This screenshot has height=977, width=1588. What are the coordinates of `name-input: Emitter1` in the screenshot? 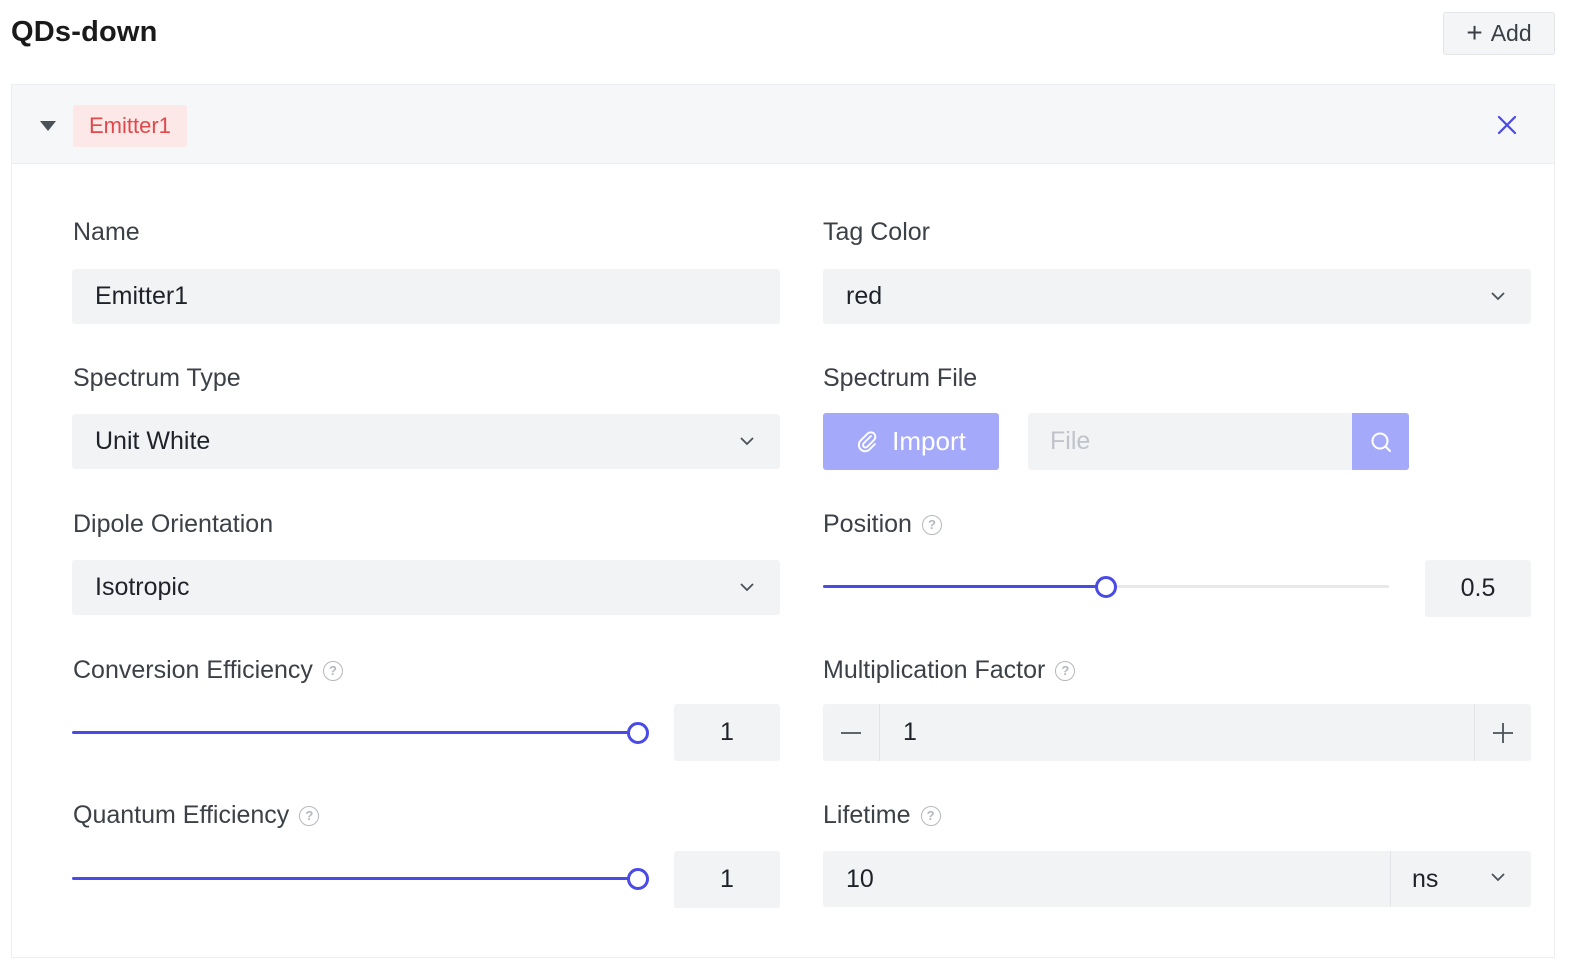 It's located at (426, 296).